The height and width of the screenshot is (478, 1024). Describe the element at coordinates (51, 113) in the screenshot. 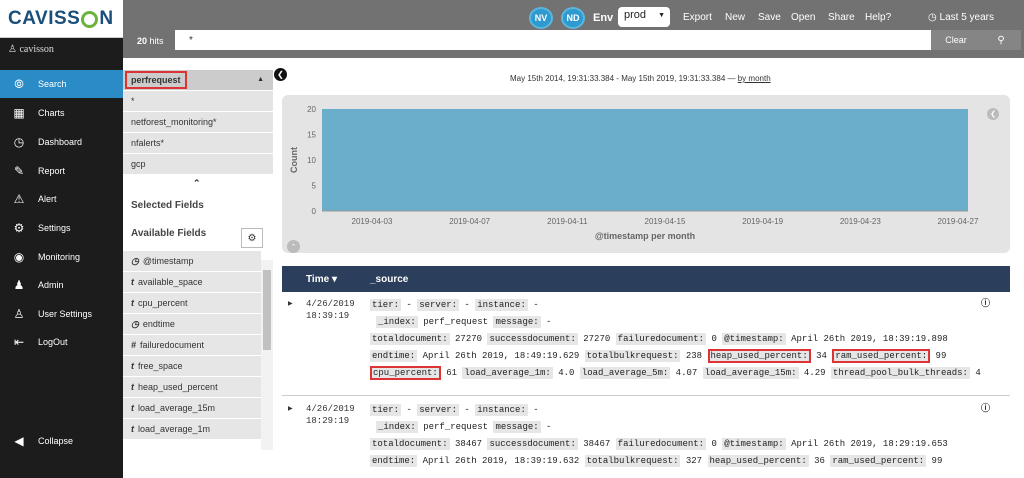

I see `sidebar-item-label: Charts` at that location.